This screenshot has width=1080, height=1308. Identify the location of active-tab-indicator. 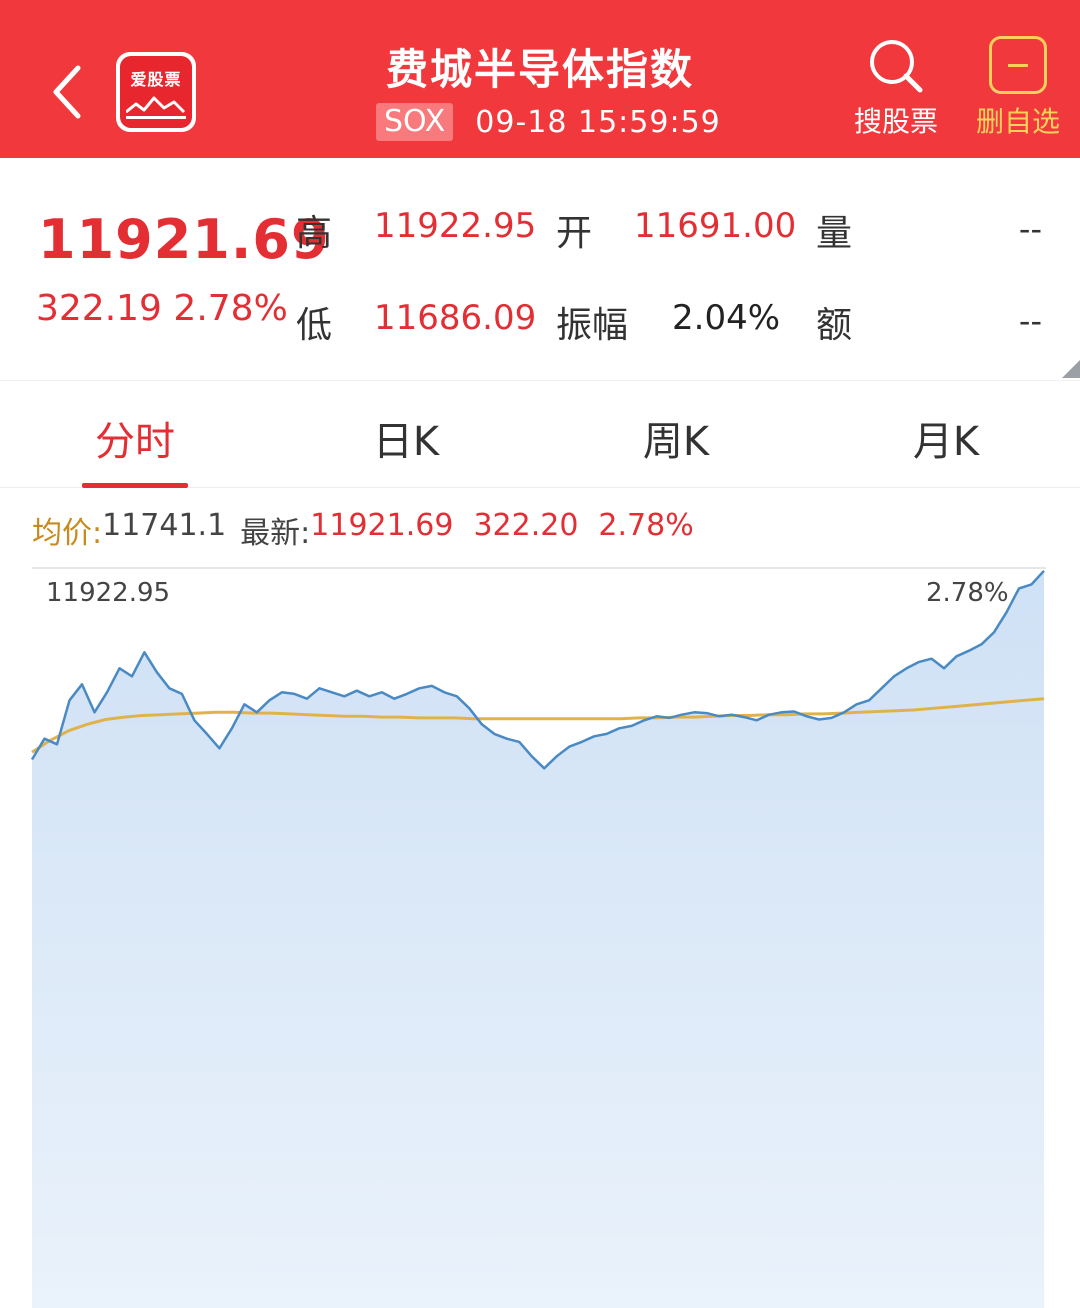
(135, 485).